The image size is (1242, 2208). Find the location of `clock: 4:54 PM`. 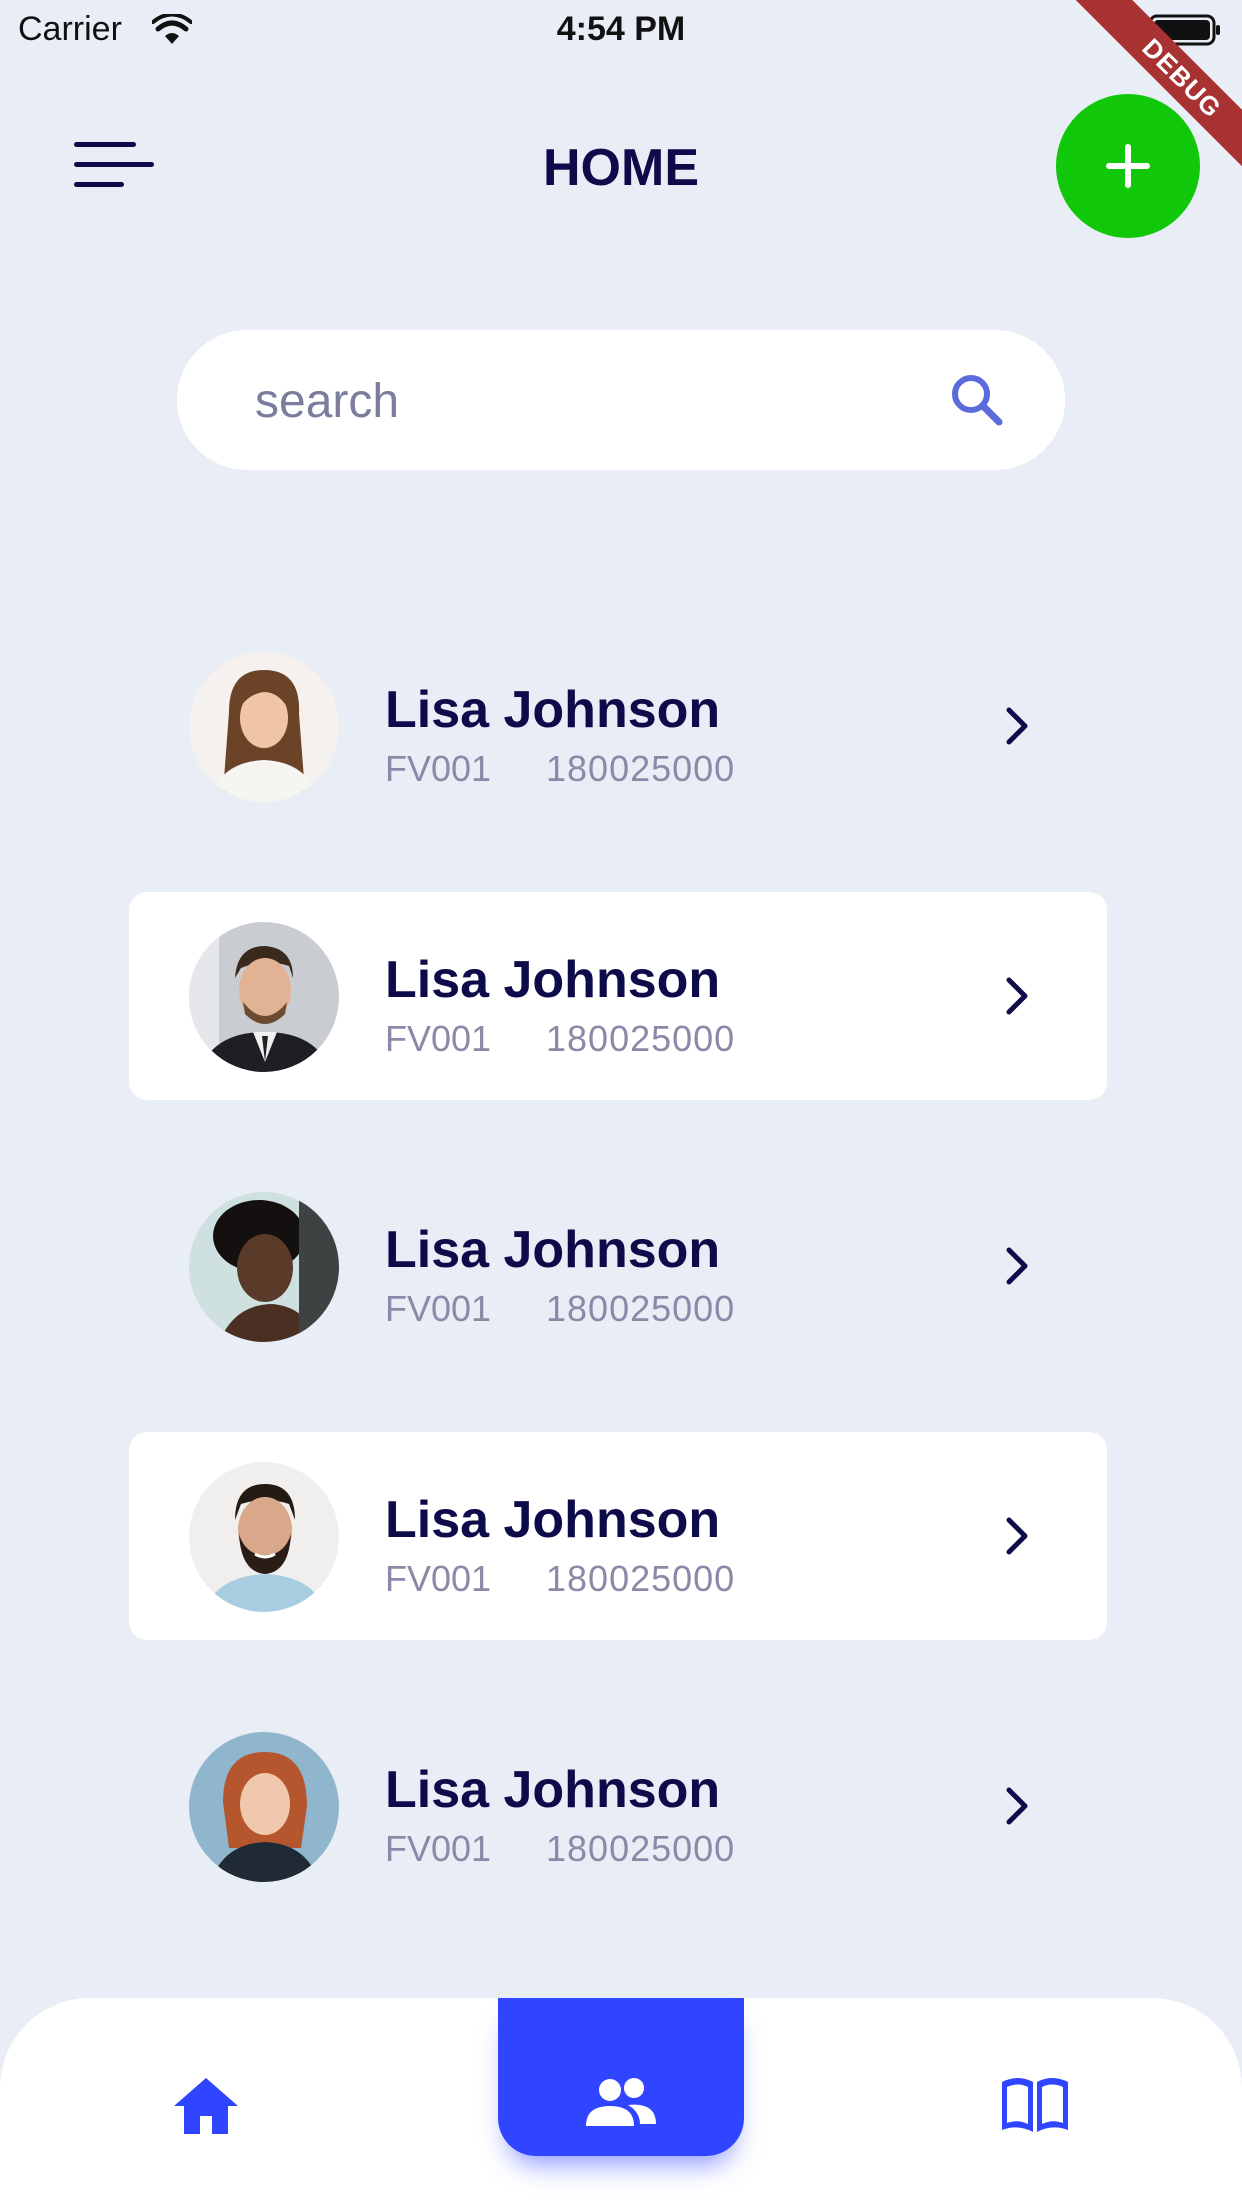

clock: 4:54 PM is located at coordinates (621, 29).